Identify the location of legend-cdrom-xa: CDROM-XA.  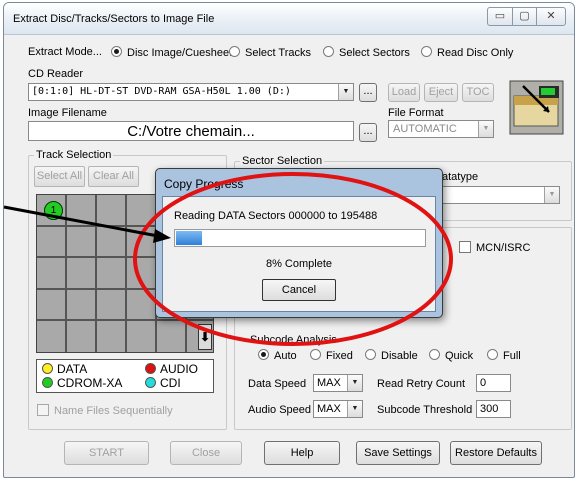
(82, 383).